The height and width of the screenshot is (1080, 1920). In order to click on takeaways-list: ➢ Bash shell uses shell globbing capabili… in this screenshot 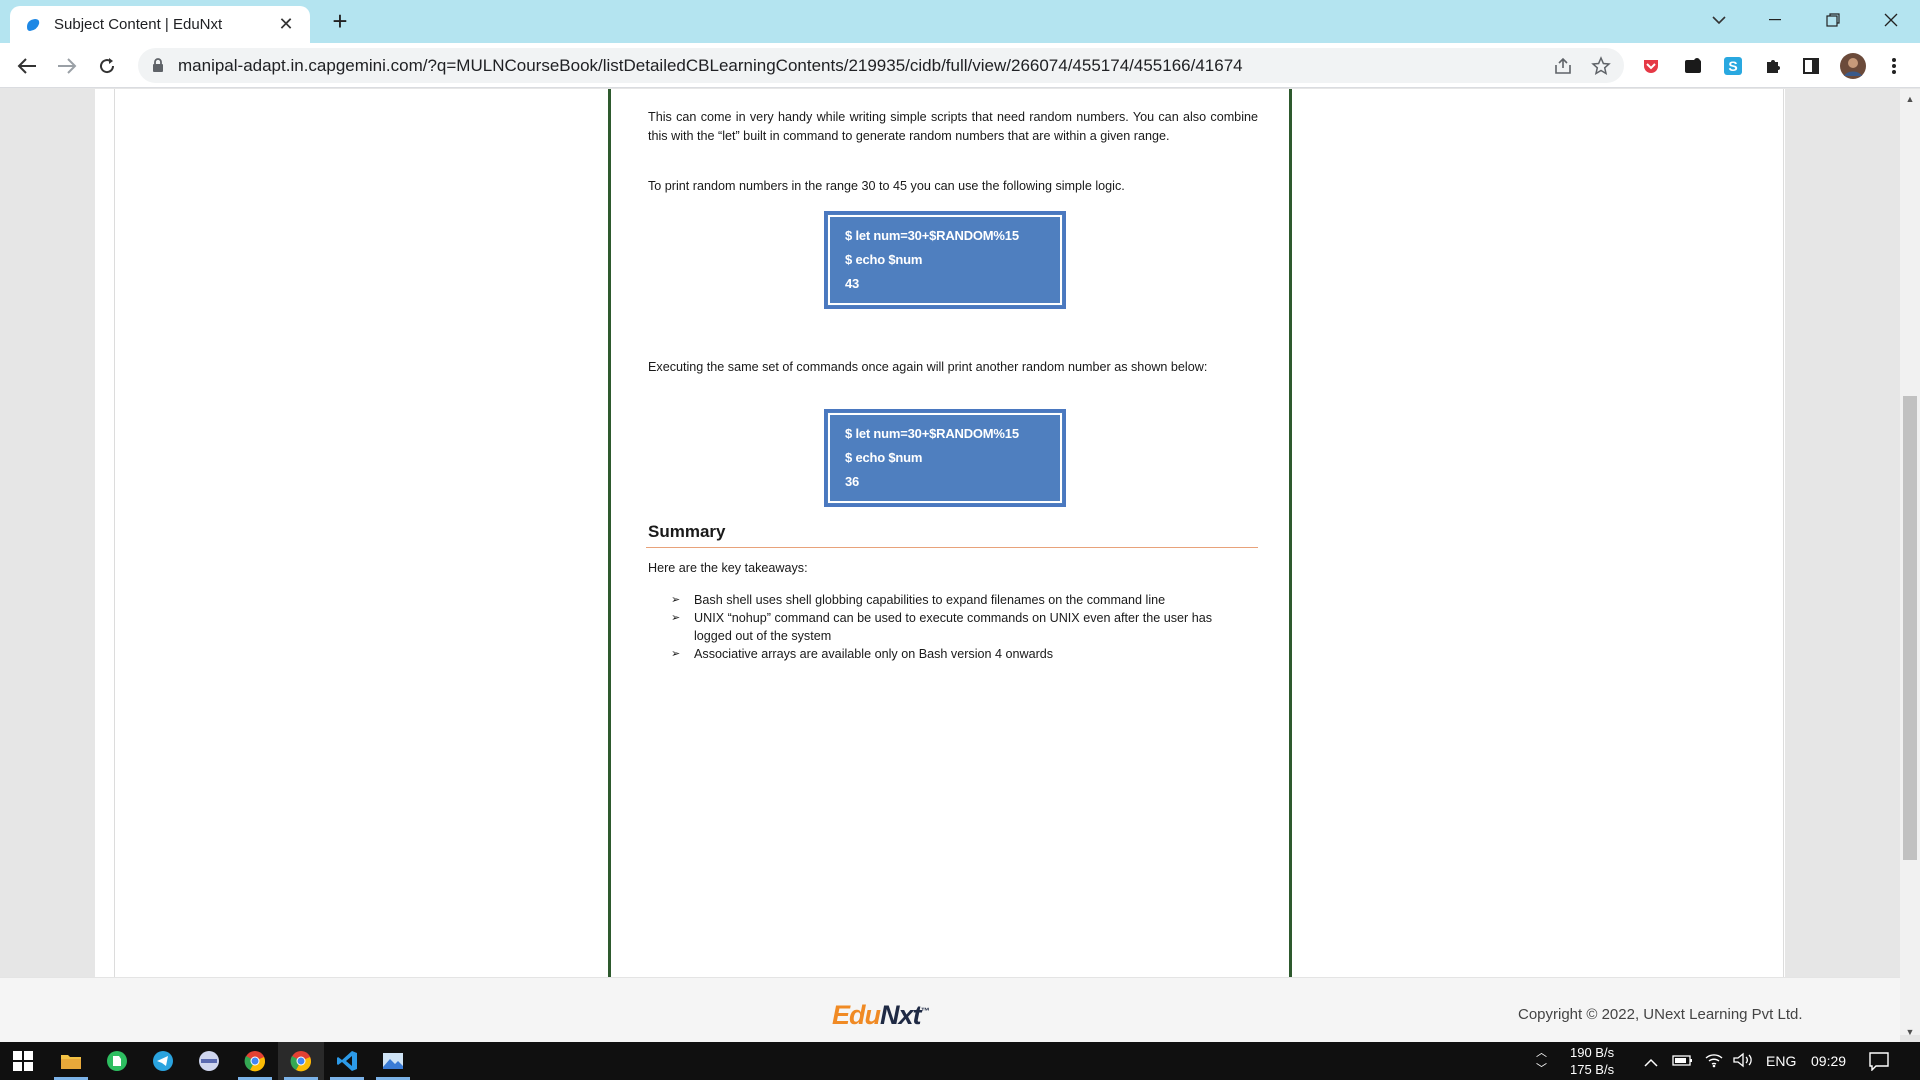, I will do `click(961, 627)`.